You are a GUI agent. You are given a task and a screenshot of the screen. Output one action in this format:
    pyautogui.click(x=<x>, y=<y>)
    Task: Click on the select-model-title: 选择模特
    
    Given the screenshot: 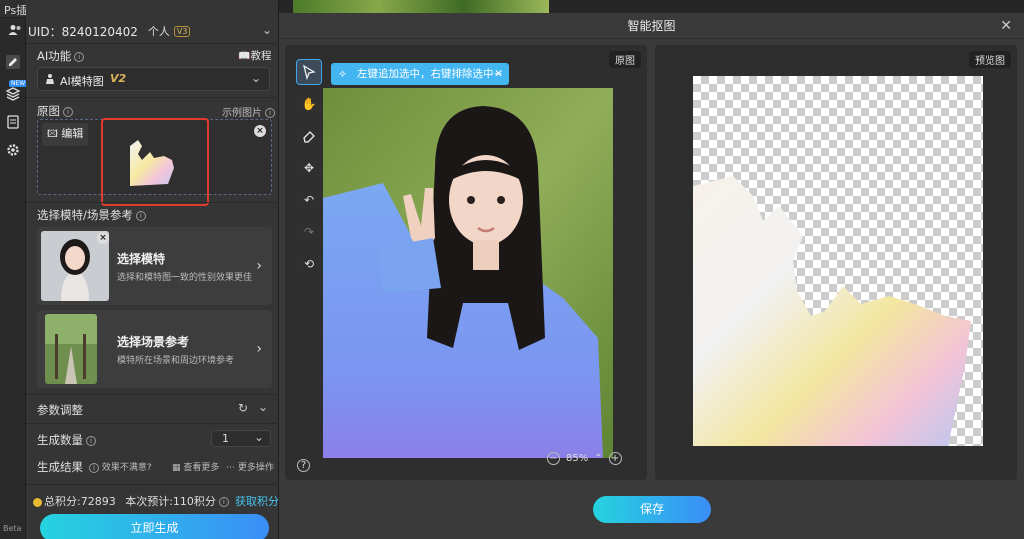 What is the action you would take?
    pyautogui.click(x=141, y=259)
    